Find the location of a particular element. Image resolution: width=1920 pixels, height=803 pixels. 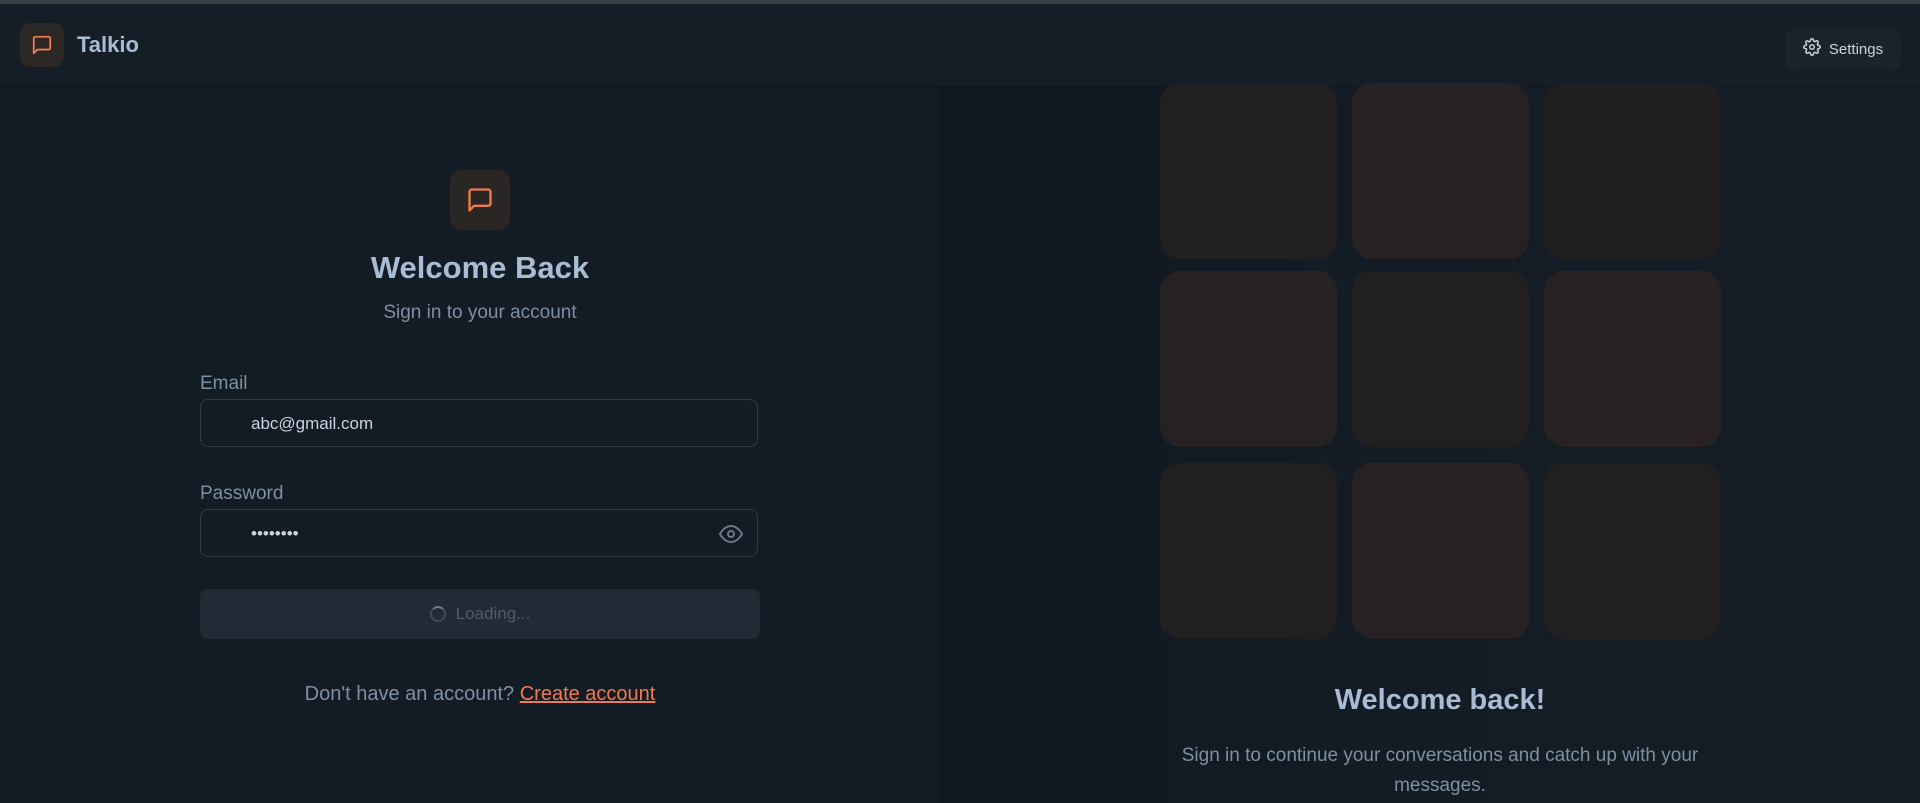

email-field-wrapper is located at coordinates (479, 423).